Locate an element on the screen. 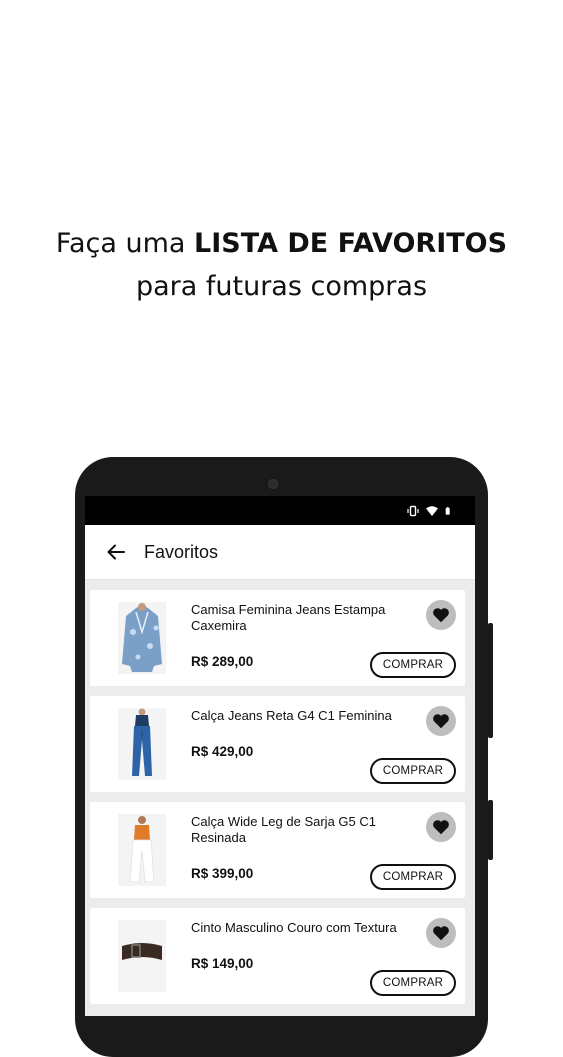 This screenshot has height=1057, width=563. headline-bold: LISTA DE FAVORITOS is located at coordinates (351, 243).